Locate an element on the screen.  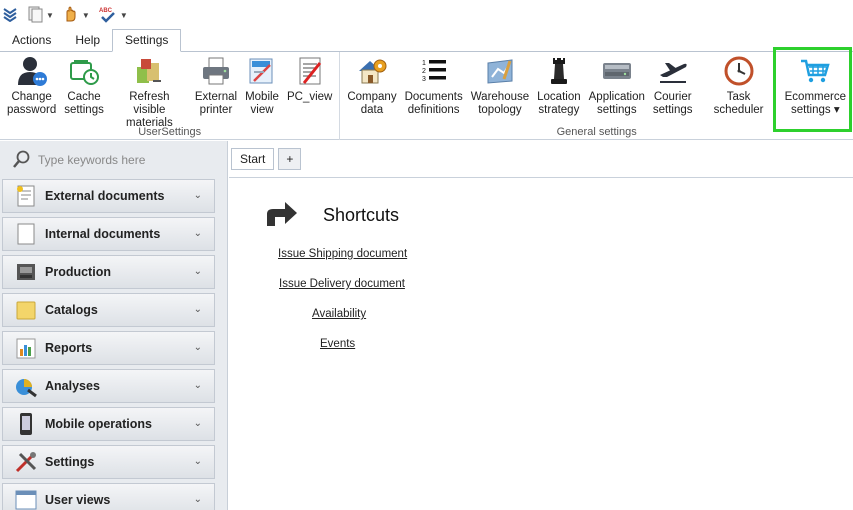
nav-item-label: Analyses is located at coordinates (72, 386).